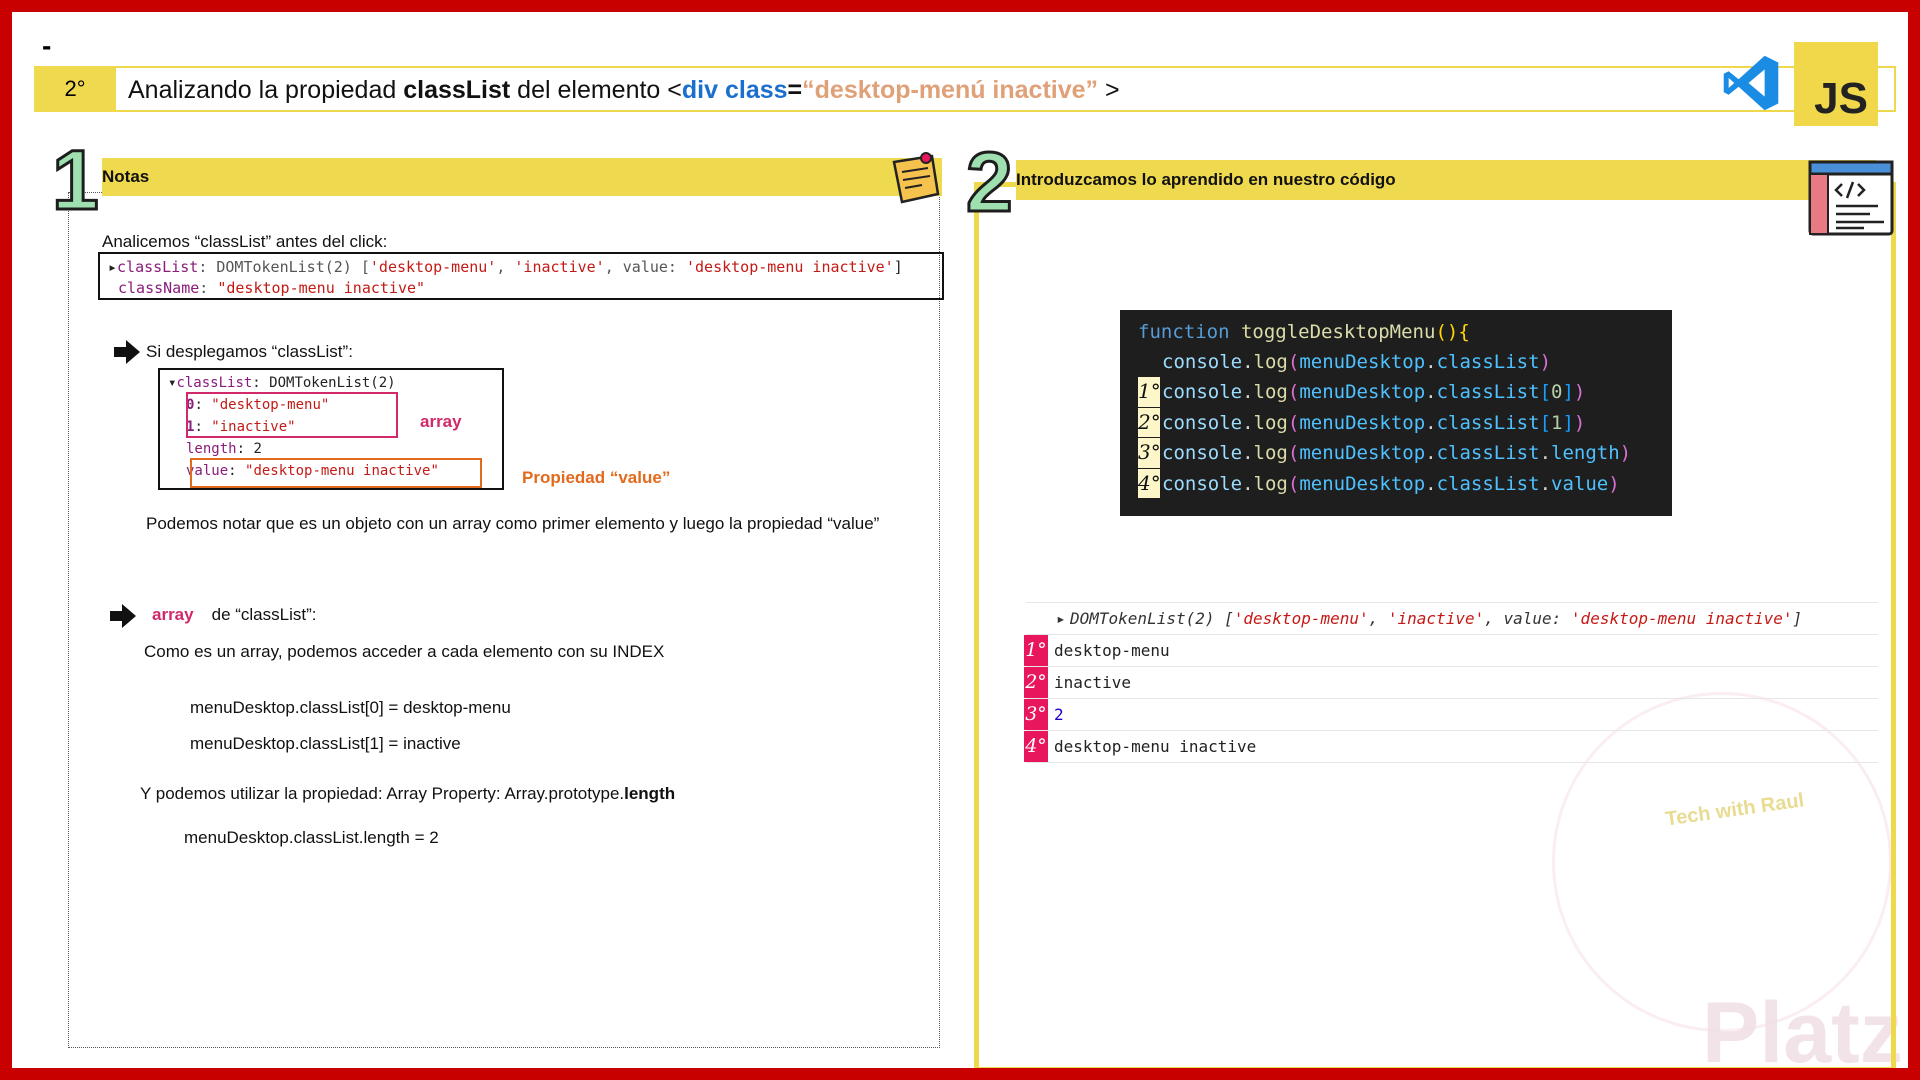  What do you see at coordinates (249, 351) in the screenshot?
I see `expand-label: Si desplegamos “classList”:` at bounding box center [249, 351].